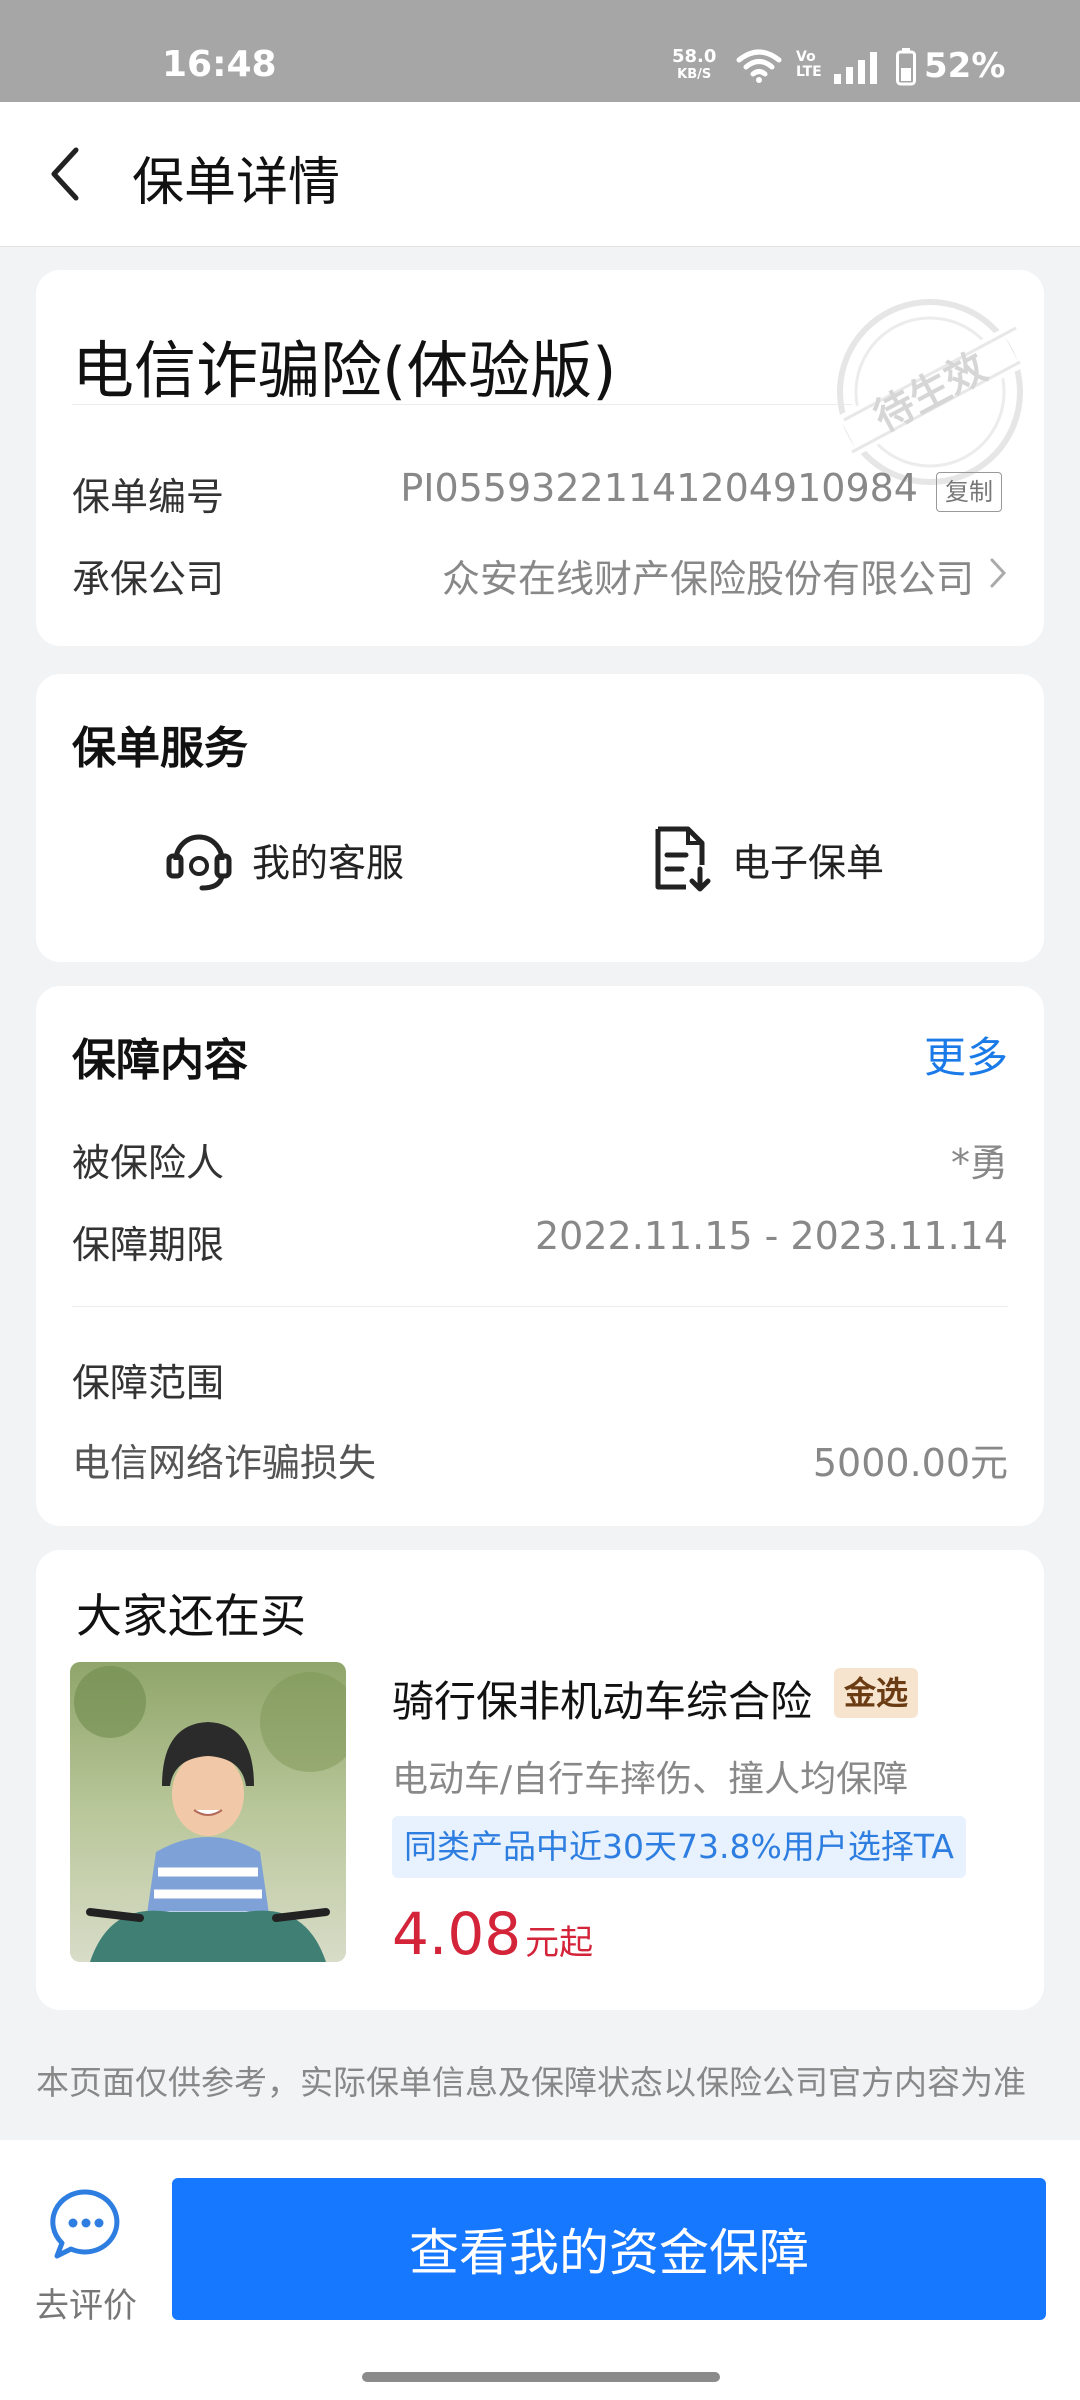 The width and height of the screenshot is (1080, 2400). I want to click on recommend-title: 大家还在买, so click(191, 1616).